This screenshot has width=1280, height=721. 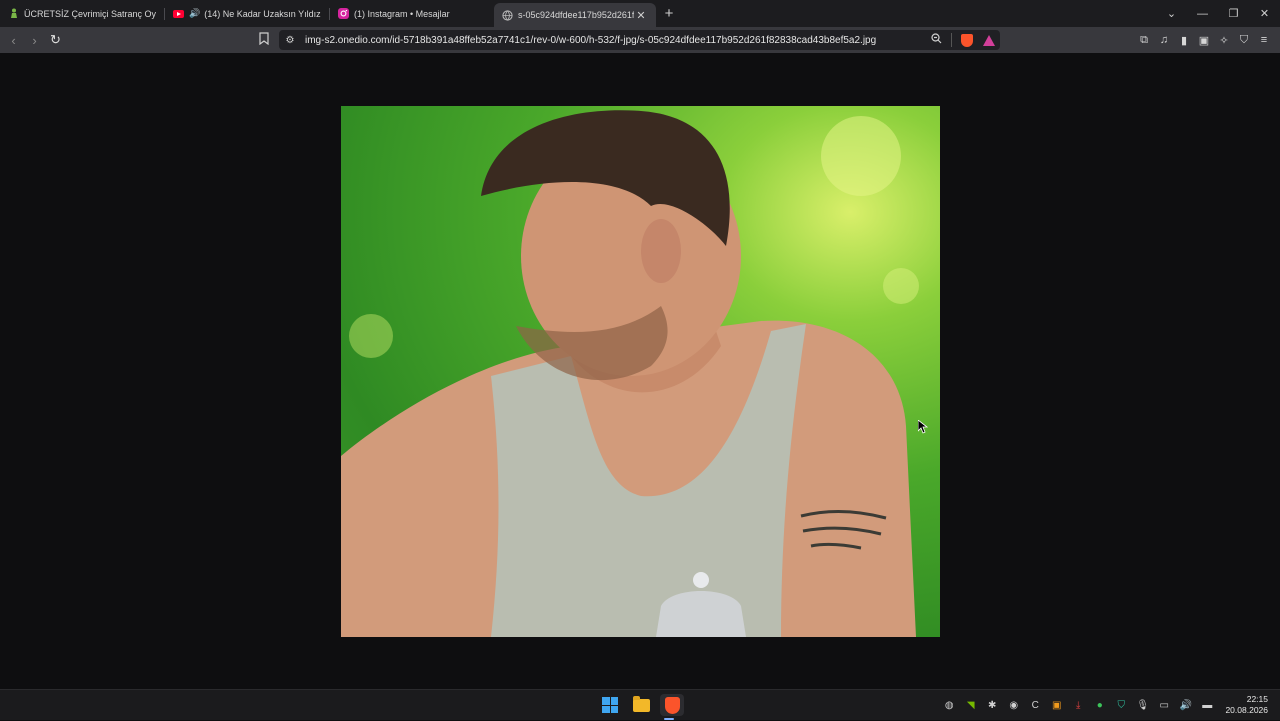 I want to click on tab-title: s-05c924dfdee117b952d261f82838, so click(x=576, y=15).